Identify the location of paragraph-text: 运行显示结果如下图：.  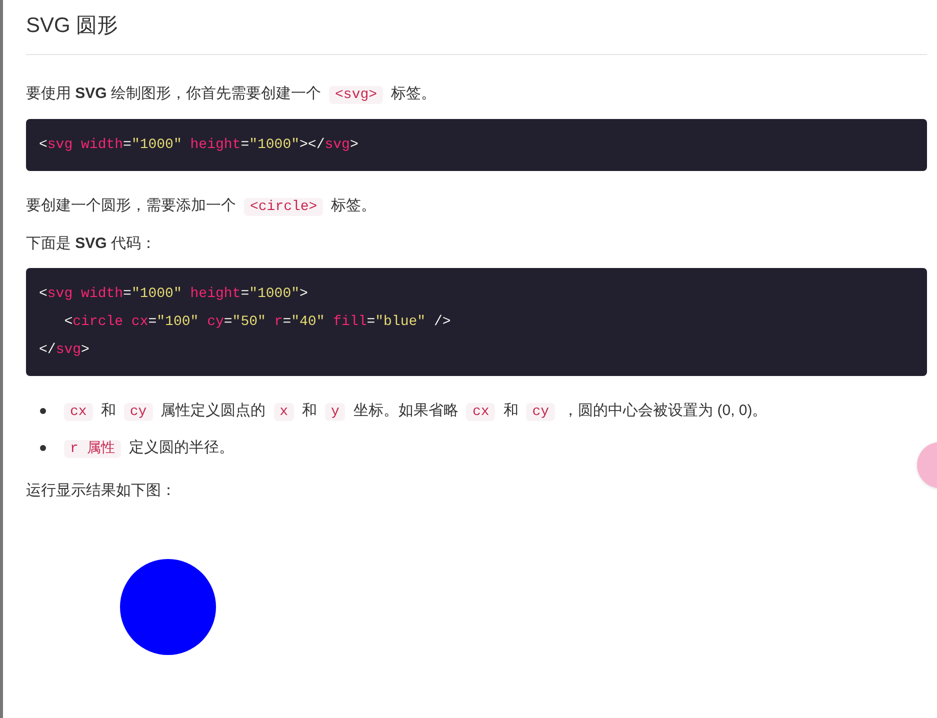
(101, 490).